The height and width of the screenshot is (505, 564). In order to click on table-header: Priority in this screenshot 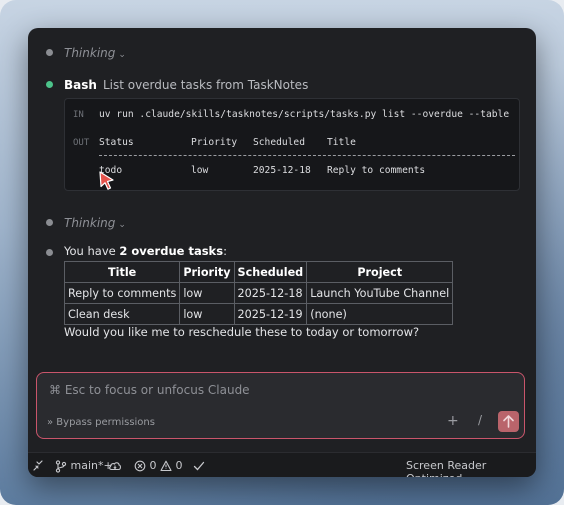, I will do `click(207, 272)`.